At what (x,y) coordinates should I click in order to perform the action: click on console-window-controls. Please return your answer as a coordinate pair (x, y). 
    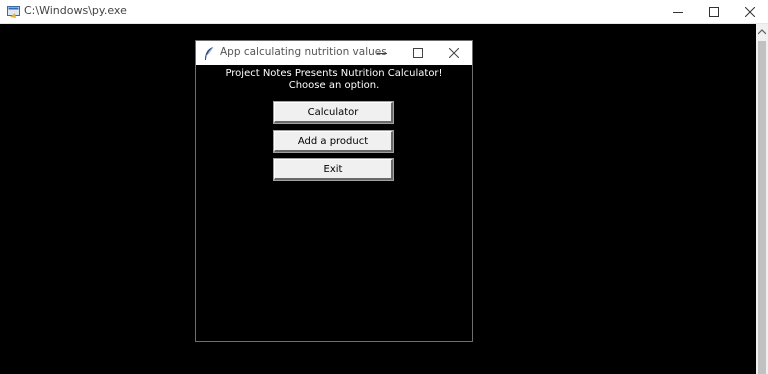
    Looking at the image, I should click on (714, 11).